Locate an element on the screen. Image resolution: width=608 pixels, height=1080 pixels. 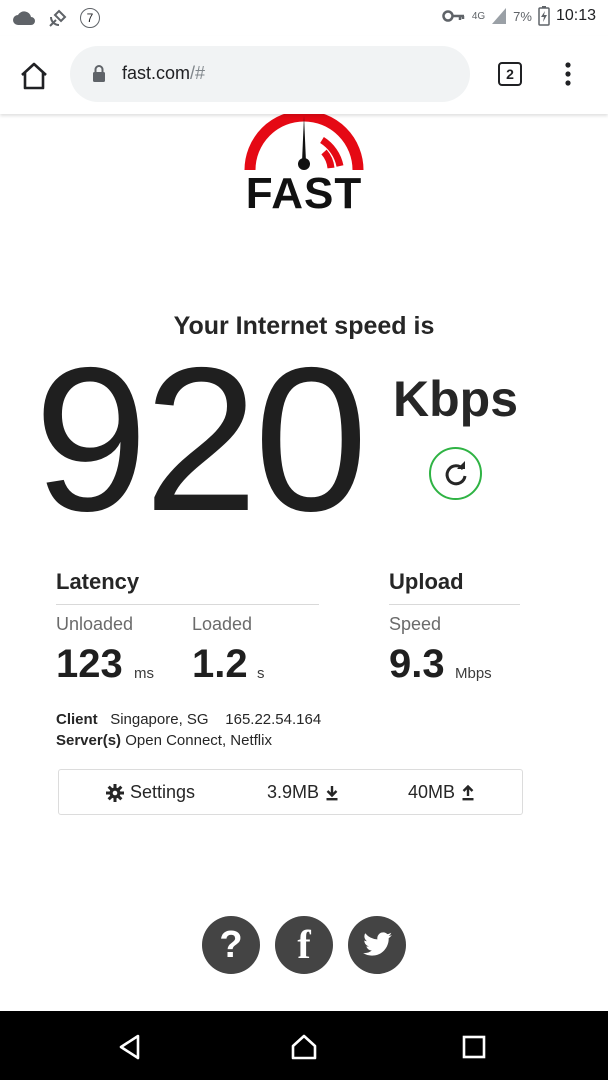
back-icon is located at coordinates (130, 1047).